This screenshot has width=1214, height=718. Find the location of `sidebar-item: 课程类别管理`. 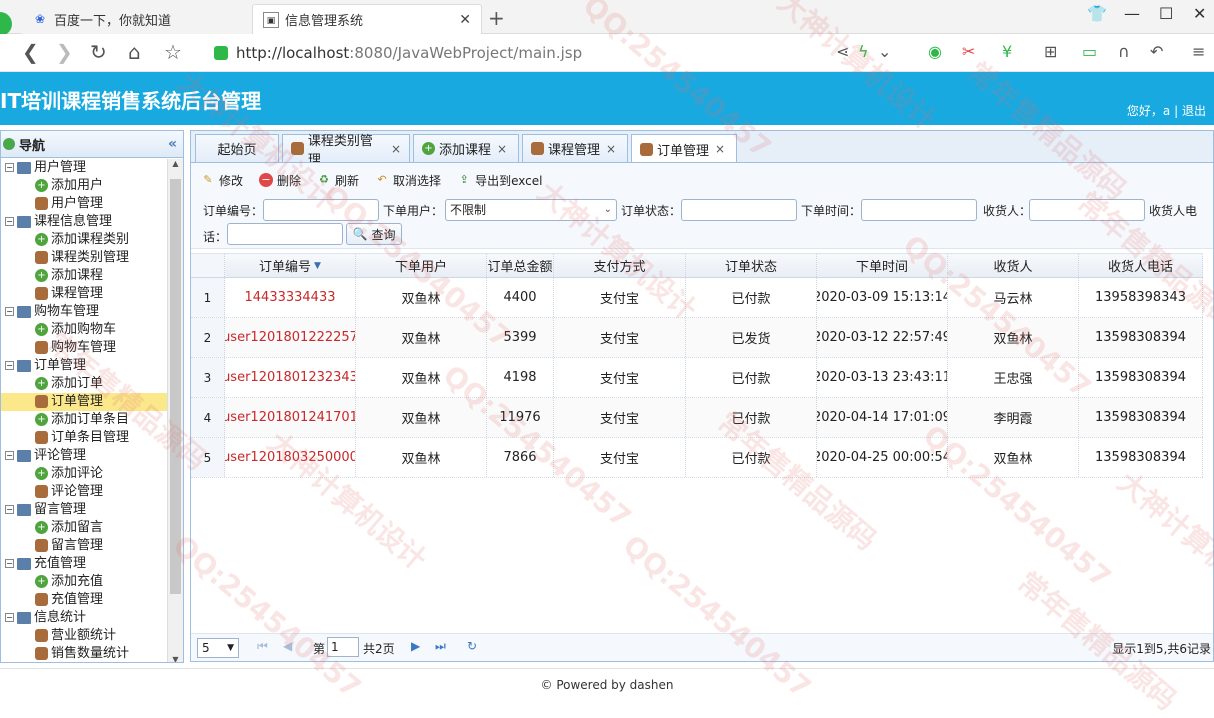

sidebar-item: 课程类别管理 is located at coordinates (84, 258).